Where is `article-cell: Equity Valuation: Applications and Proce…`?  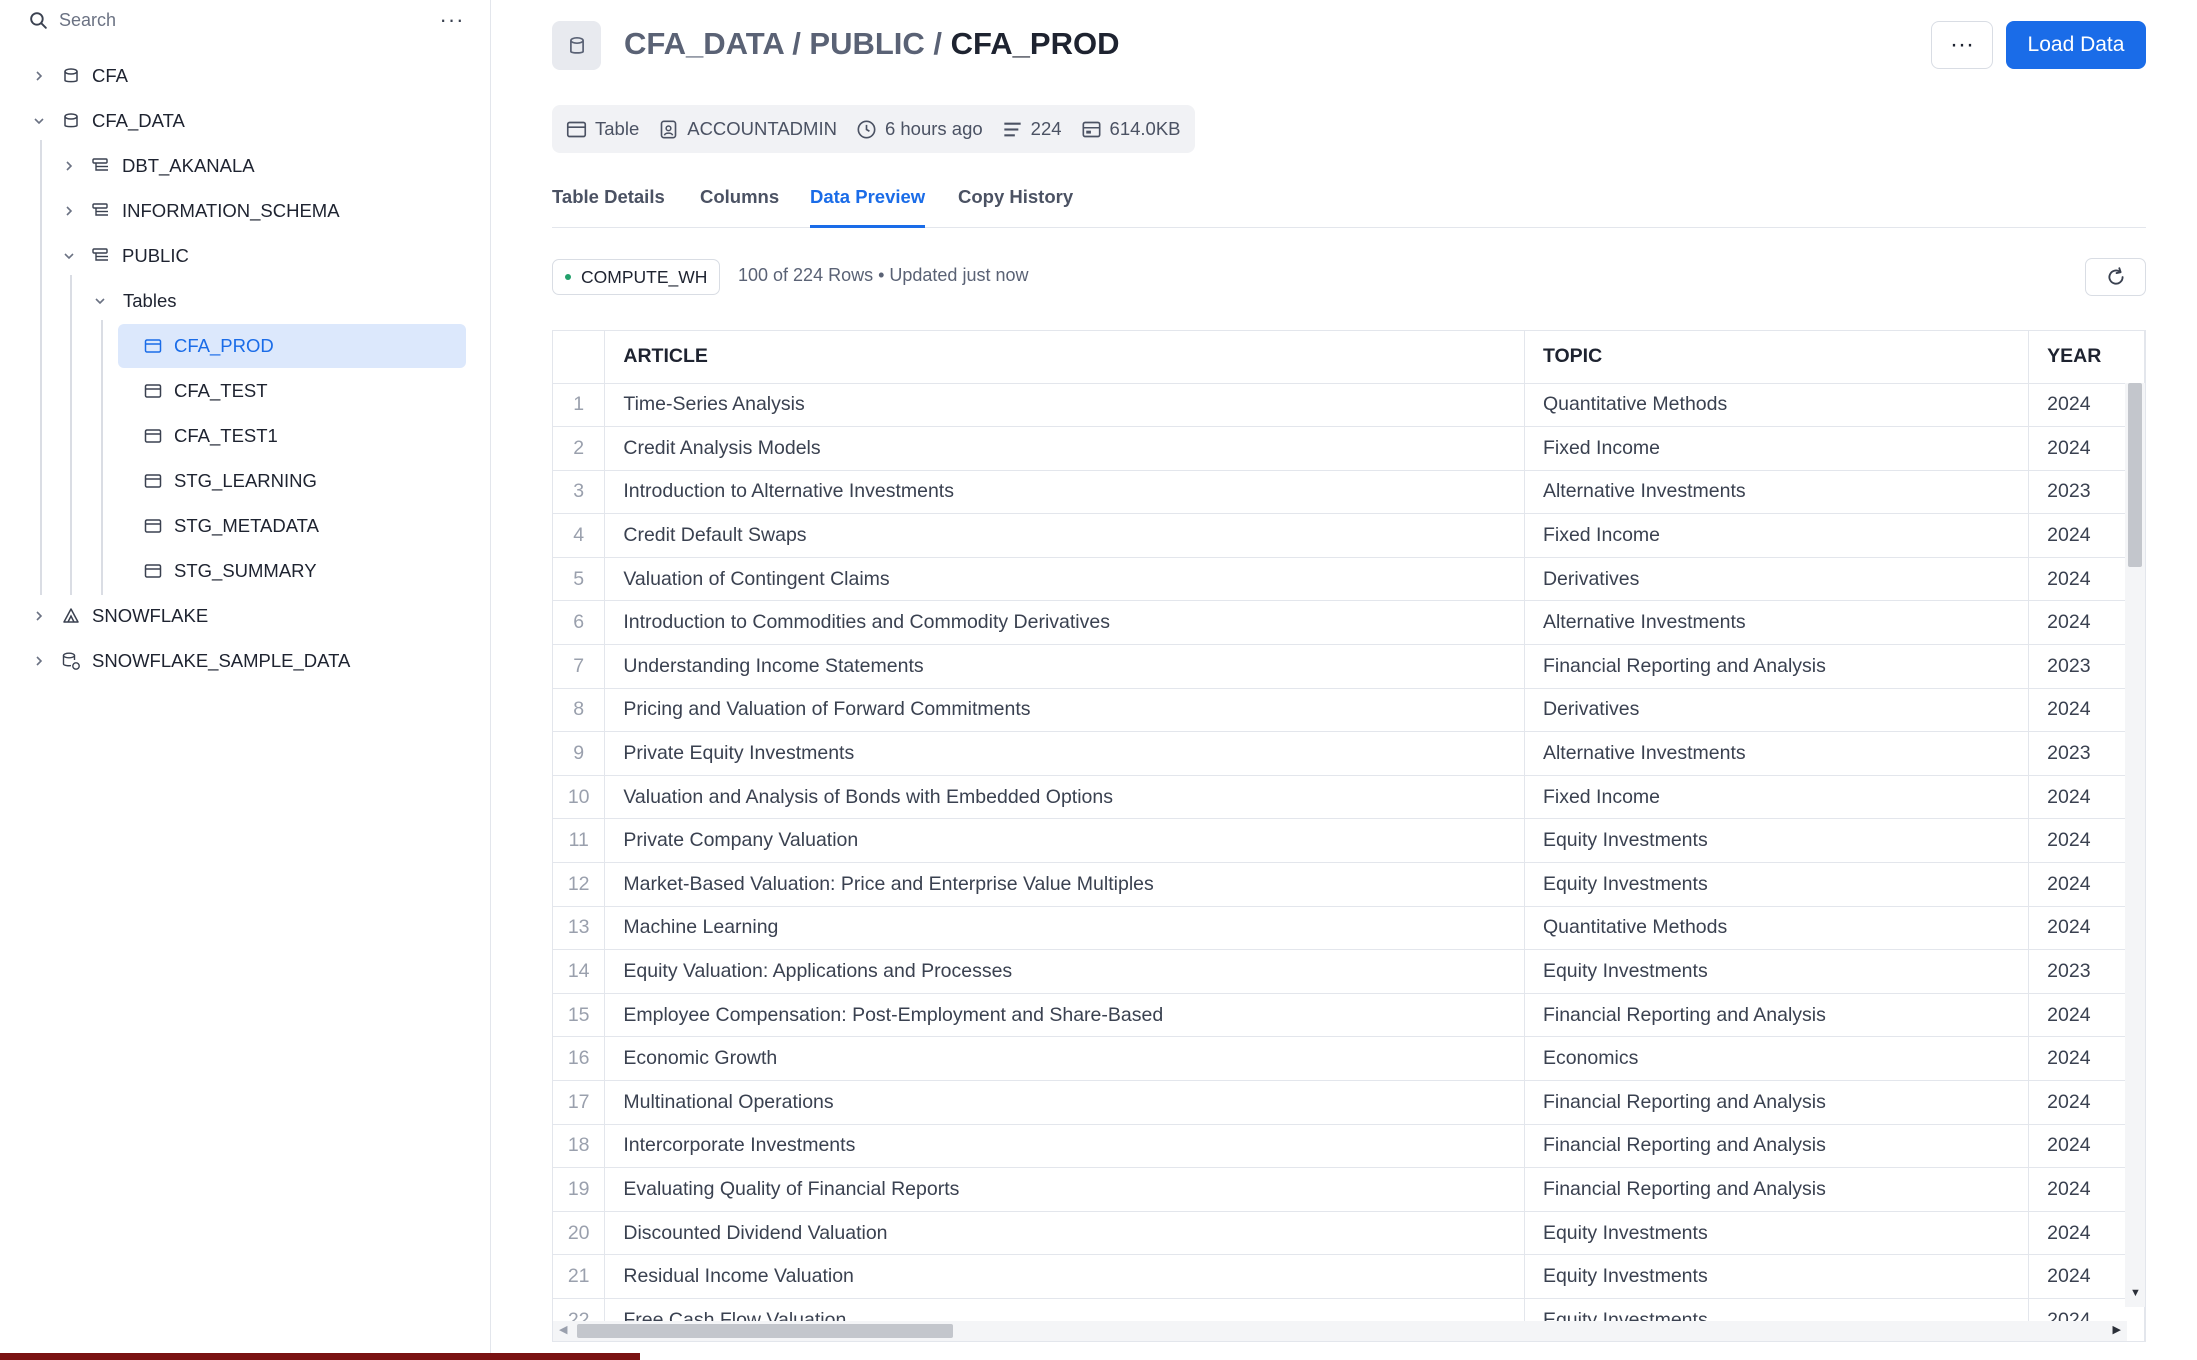
article-cell: Equity Valuation: Applications and Proce… is located at coordinates (1064, 971).